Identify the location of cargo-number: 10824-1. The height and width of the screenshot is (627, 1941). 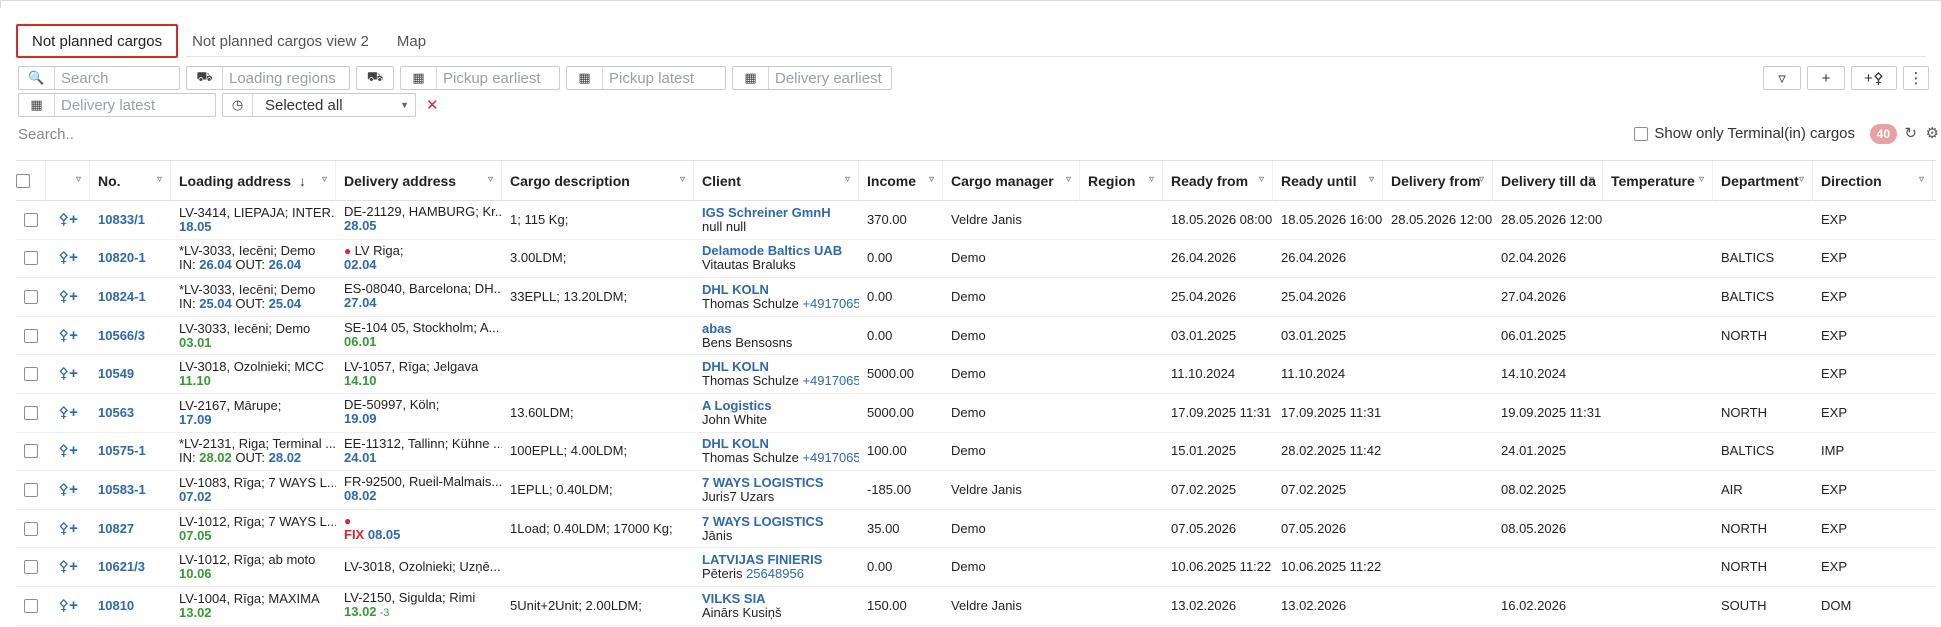
(130, 297).